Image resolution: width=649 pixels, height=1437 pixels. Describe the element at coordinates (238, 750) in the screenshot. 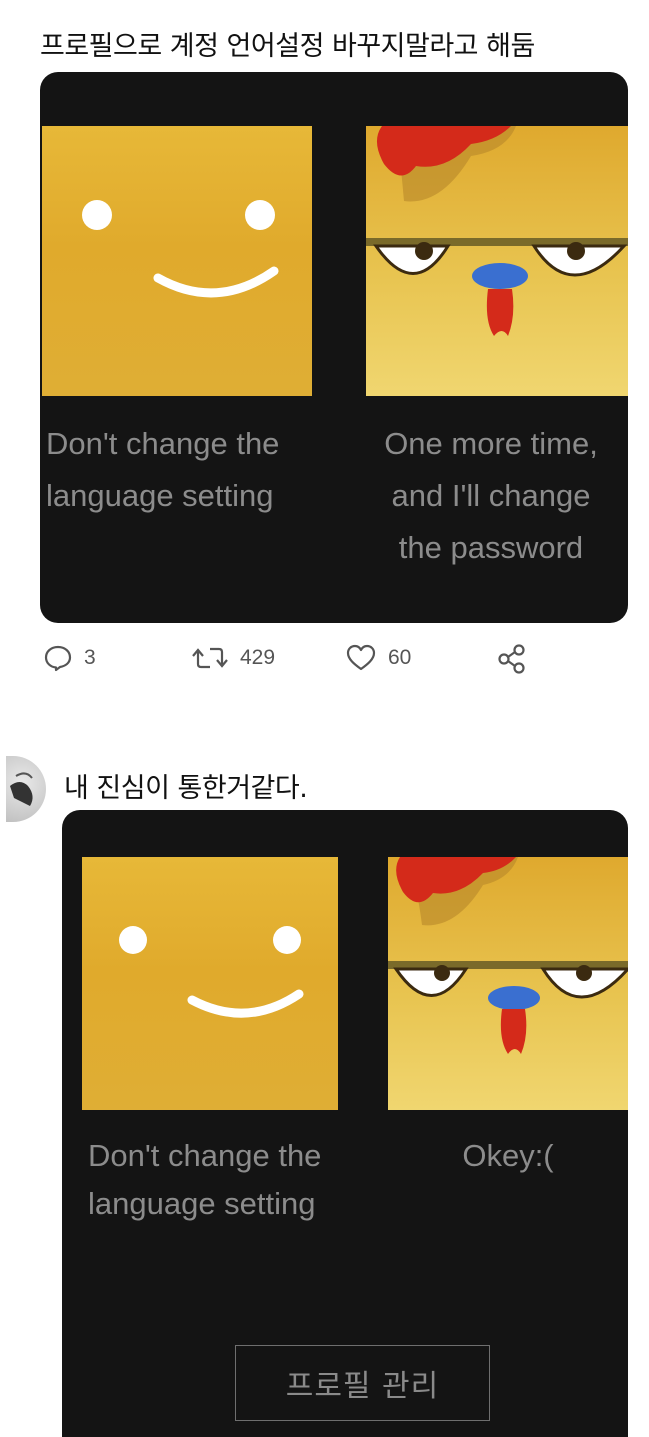

I see `post2-username-cropped` at that location.